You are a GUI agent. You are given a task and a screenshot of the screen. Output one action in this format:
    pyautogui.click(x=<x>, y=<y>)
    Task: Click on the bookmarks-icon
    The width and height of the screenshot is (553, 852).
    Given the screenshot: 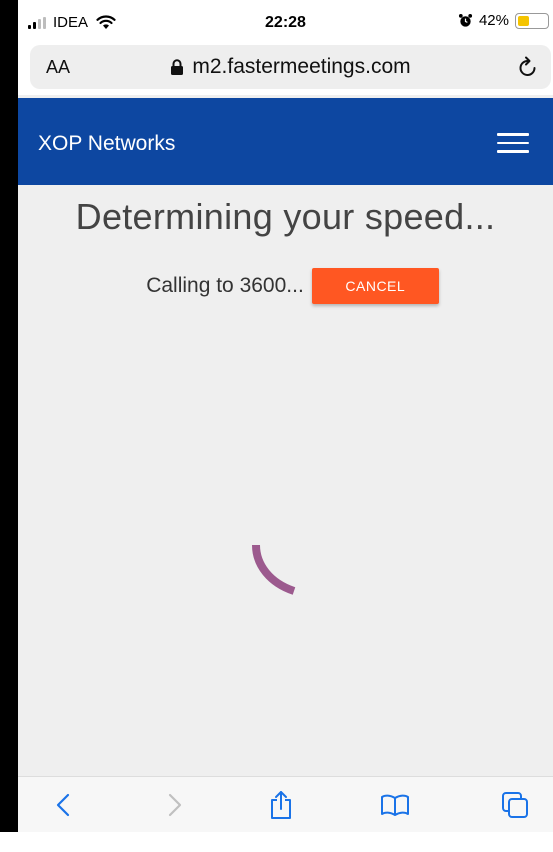 What is the action you would take?
    pyautogui.click(x=395, y=805)
    